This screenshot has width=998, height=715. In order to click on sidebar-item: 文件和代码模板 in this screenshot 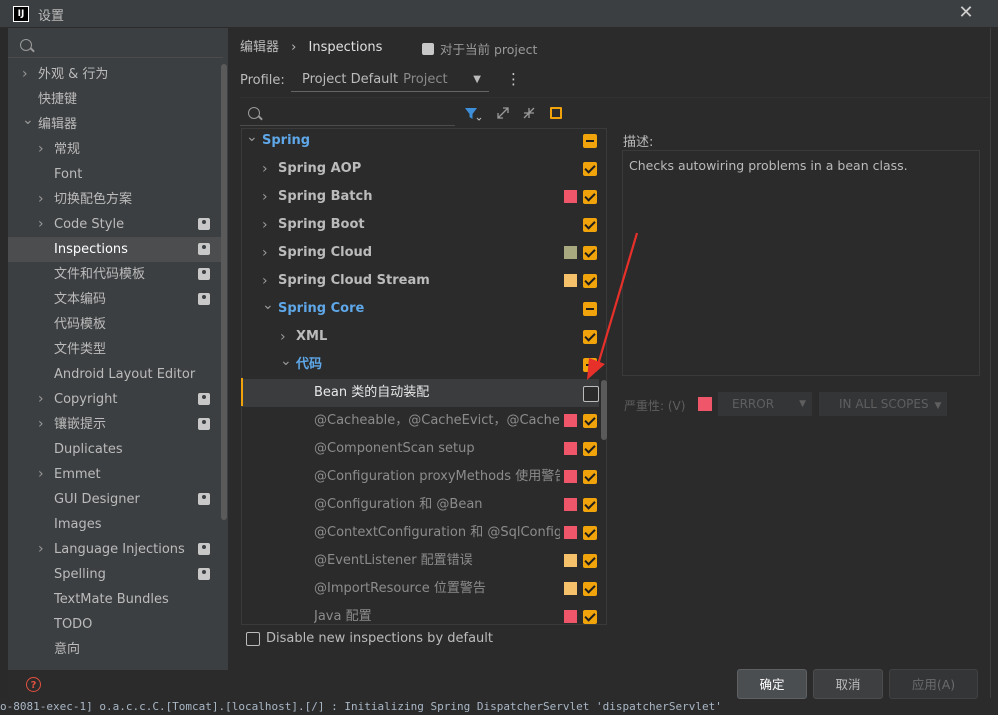, I will do `click(115, 274)`.